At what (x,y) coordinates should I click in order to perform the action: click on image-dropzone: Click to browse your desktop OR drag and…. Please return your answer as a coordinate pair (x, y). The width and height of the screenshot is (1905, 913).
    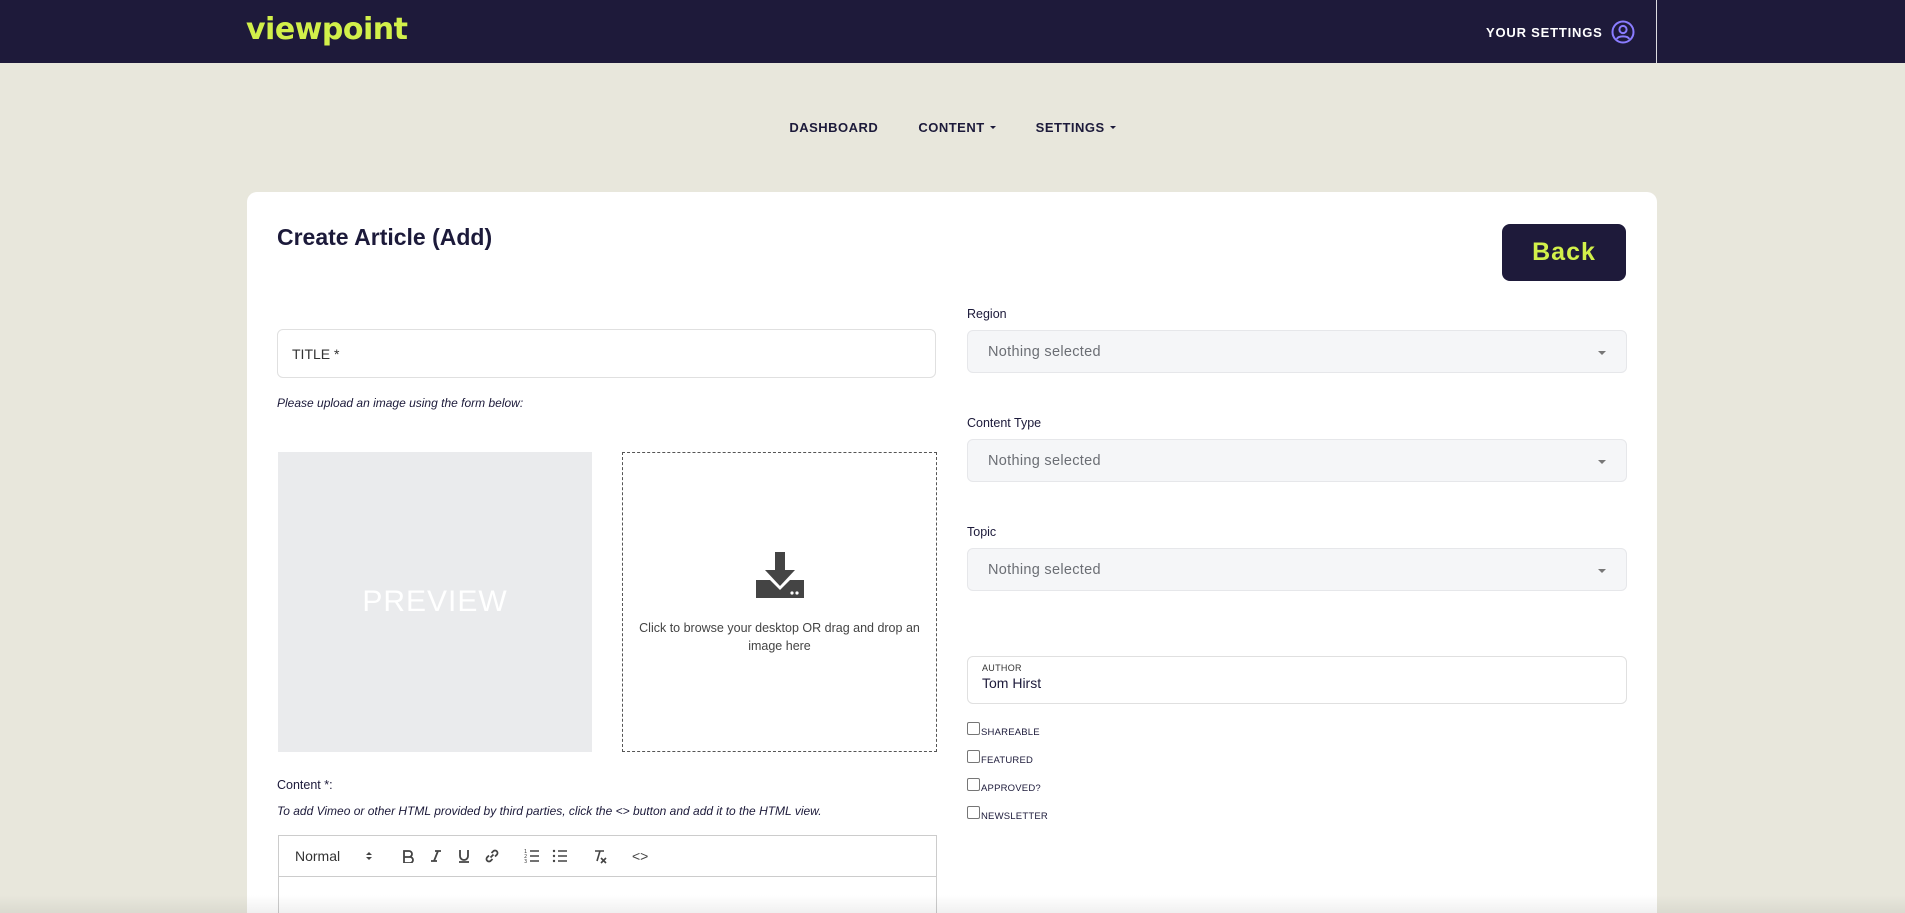
    Looking at the image, I should click on (779, 602).